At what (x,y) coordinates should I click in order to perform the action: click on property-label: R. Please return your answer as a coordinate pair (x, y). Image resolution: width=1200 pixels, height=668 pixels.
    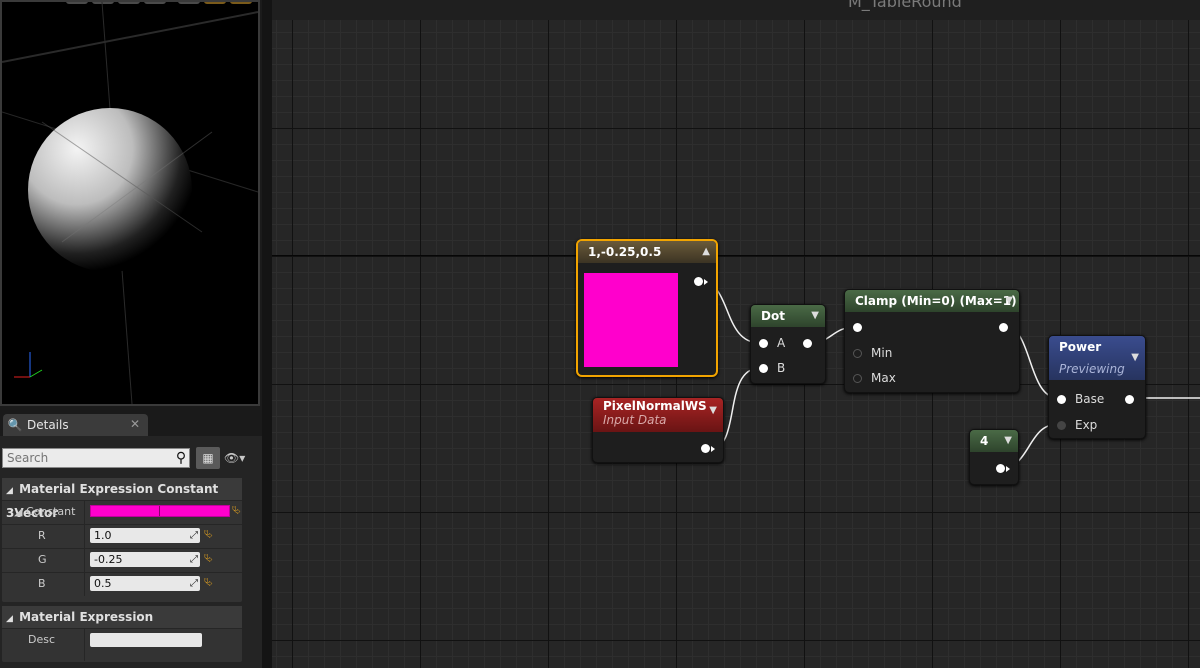
    Looking at the image, I should click on (42, 535).